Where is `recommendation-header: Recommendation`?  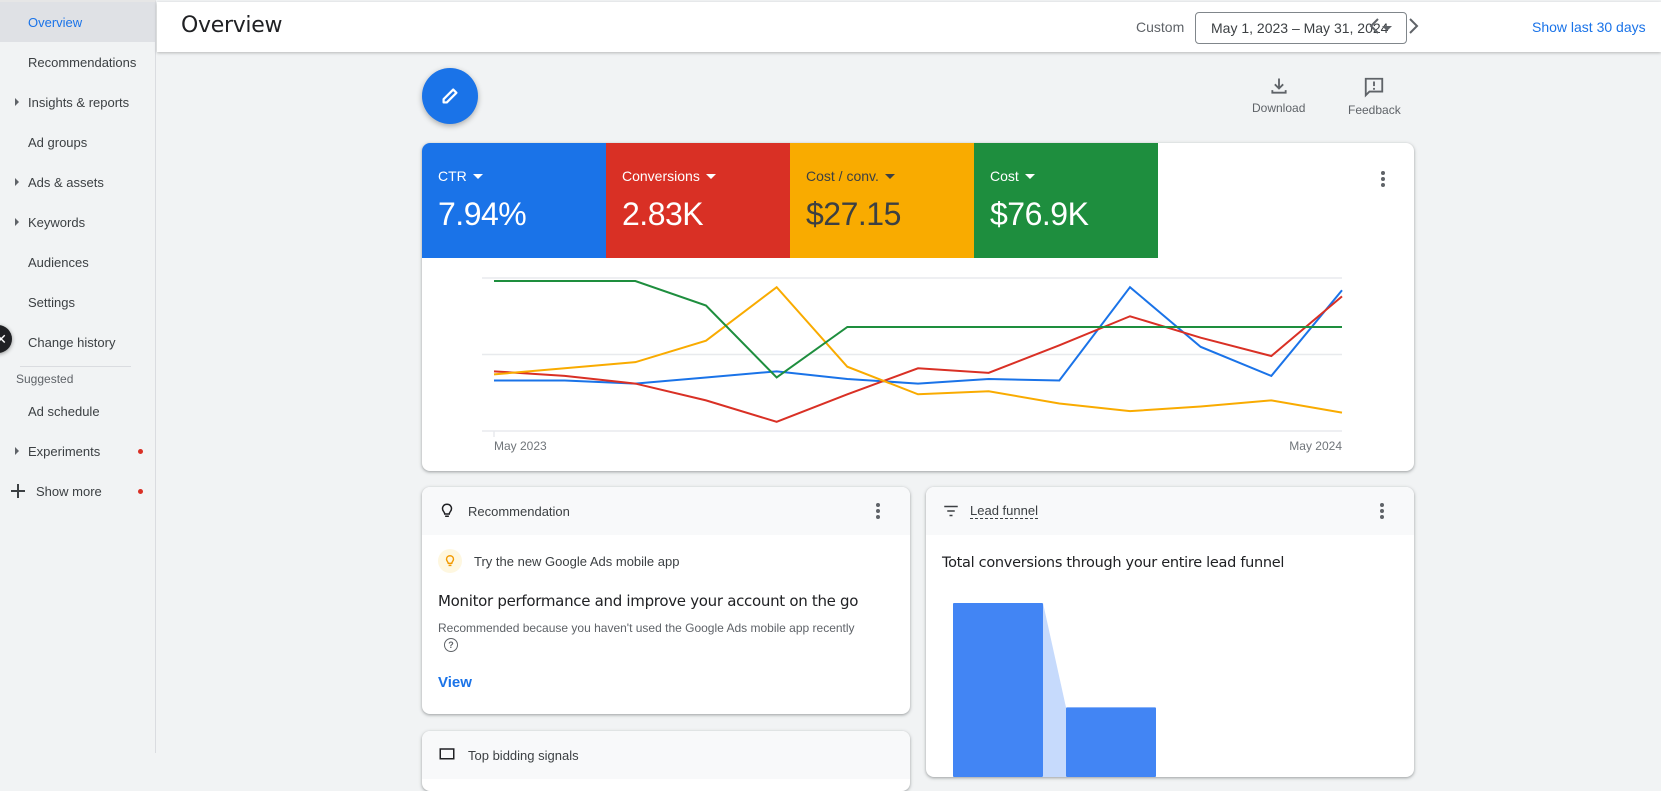
recommendation-header: Recommendation is located at coordinates (666, 511).